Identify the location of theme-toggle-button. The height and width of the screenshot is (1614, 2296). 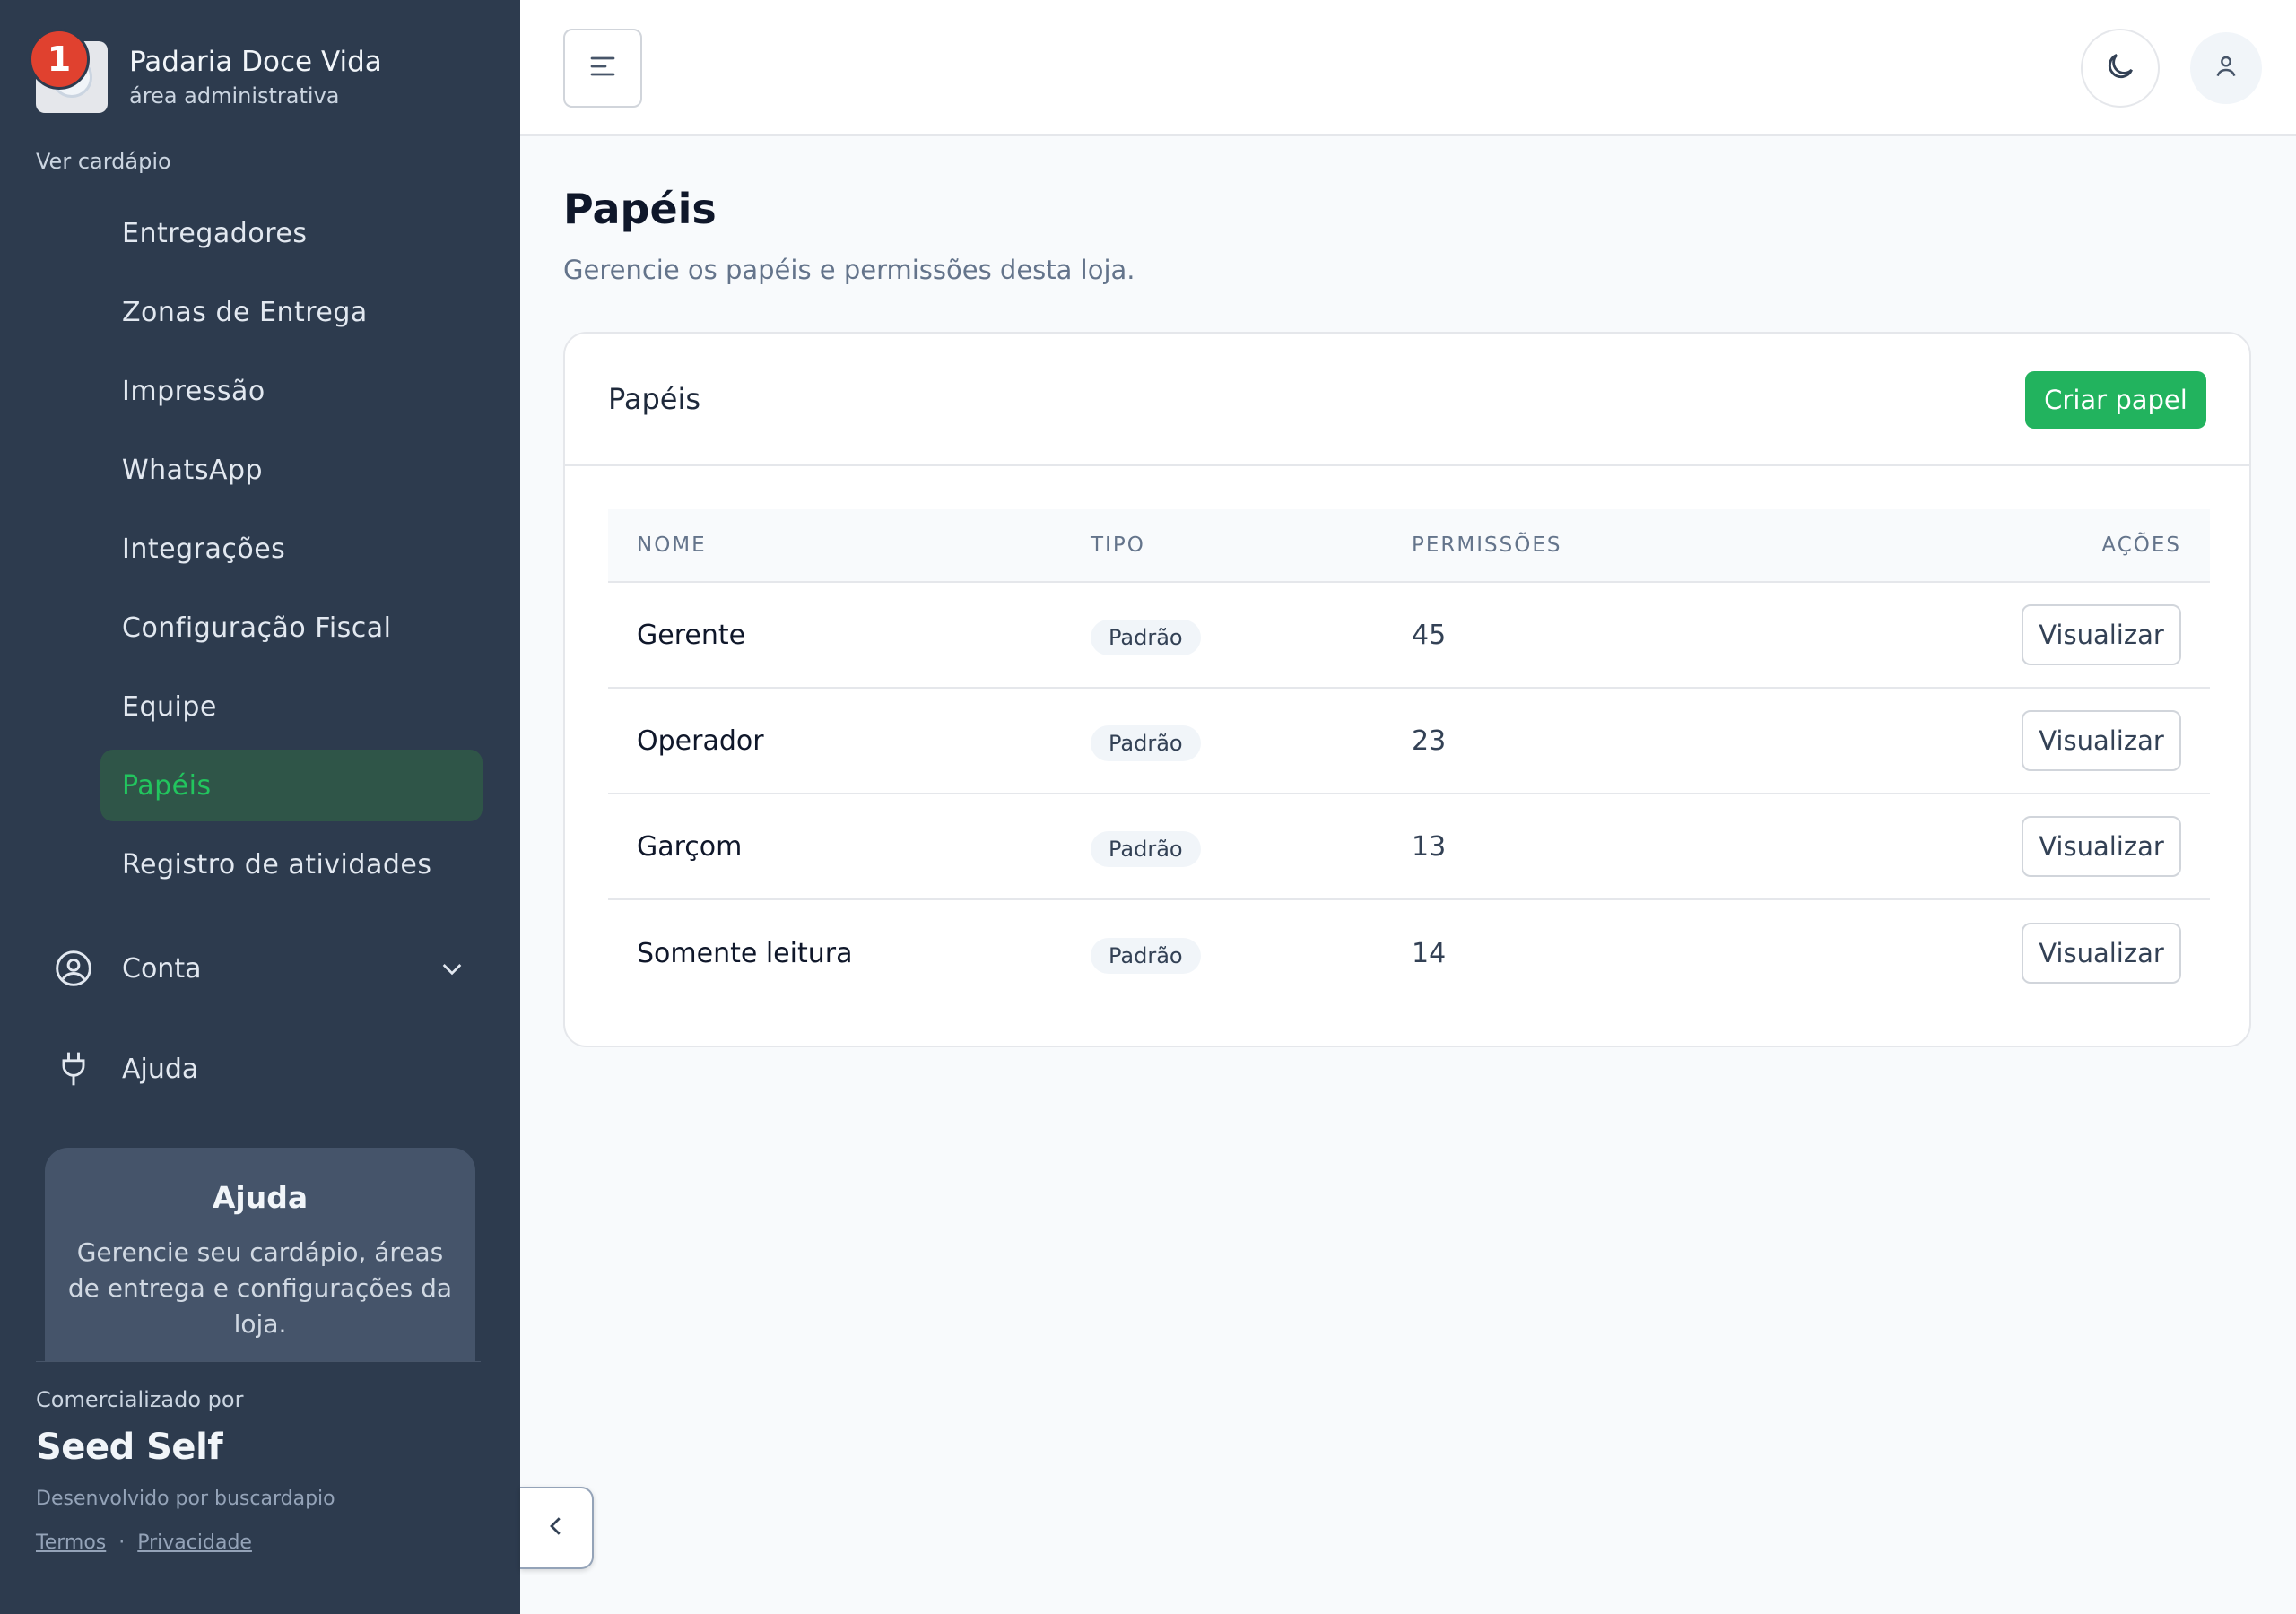
(2120, 68).